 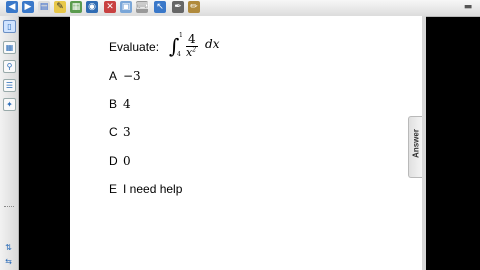 What do you see at coordinates (126, 7) in the screenshot?
I see `screen-icon: ▣` at bounding box center [126, 7].